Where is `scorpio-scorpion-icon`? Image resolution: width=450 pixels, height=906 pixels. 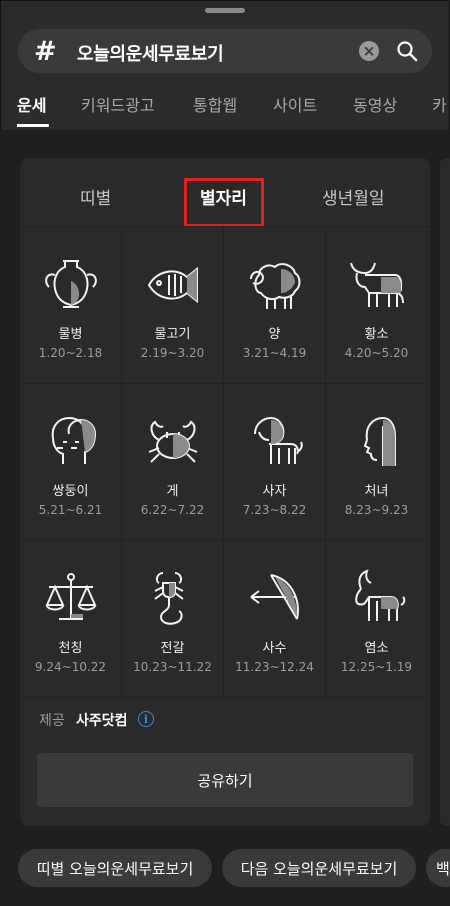 scorpio-scorpion-icon is located at coordinates (168, 598).